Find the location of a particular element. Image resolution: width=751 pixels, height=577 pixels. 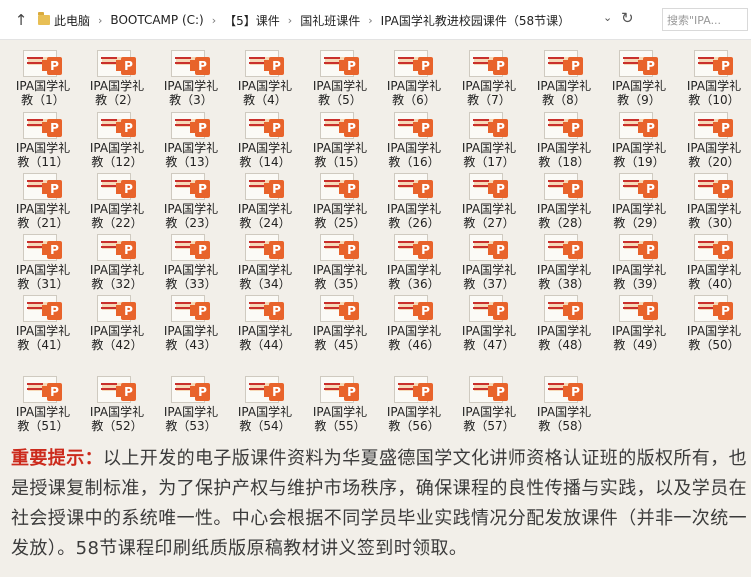

file-item: P IPA国学礼 教（56） is located at coordinates (414, 404).